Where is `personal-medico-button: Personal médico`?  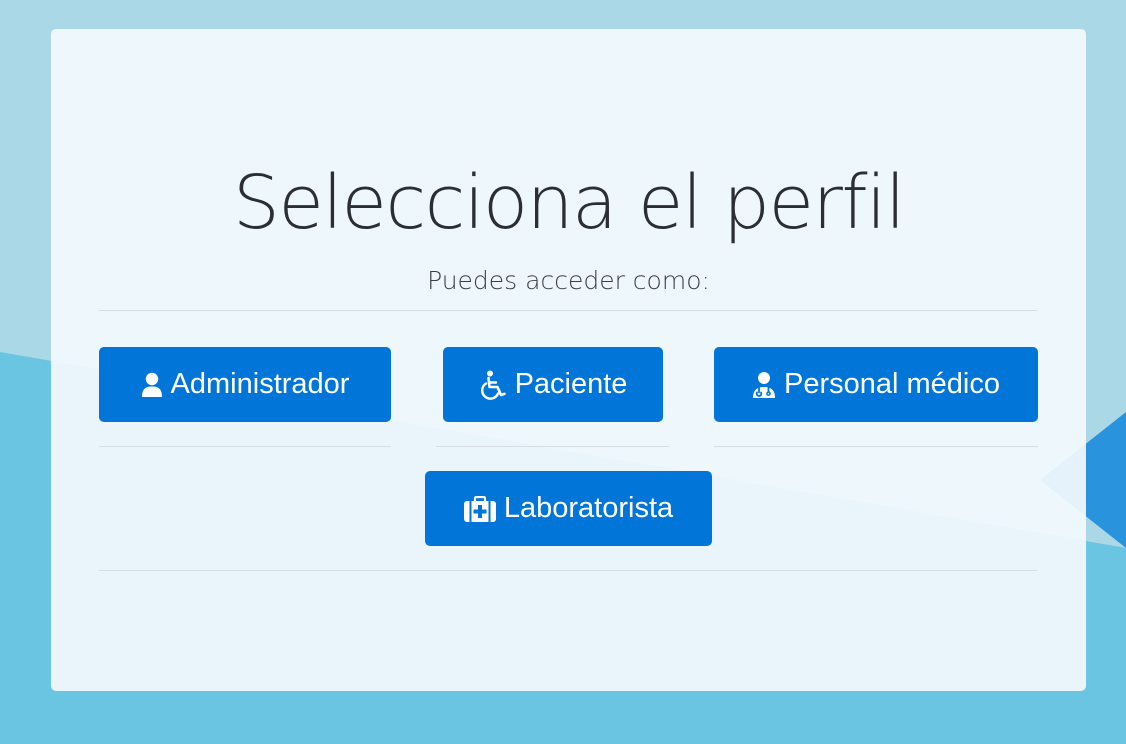 personal-medico-button: Personal médico is located at coordinates (876, 384).